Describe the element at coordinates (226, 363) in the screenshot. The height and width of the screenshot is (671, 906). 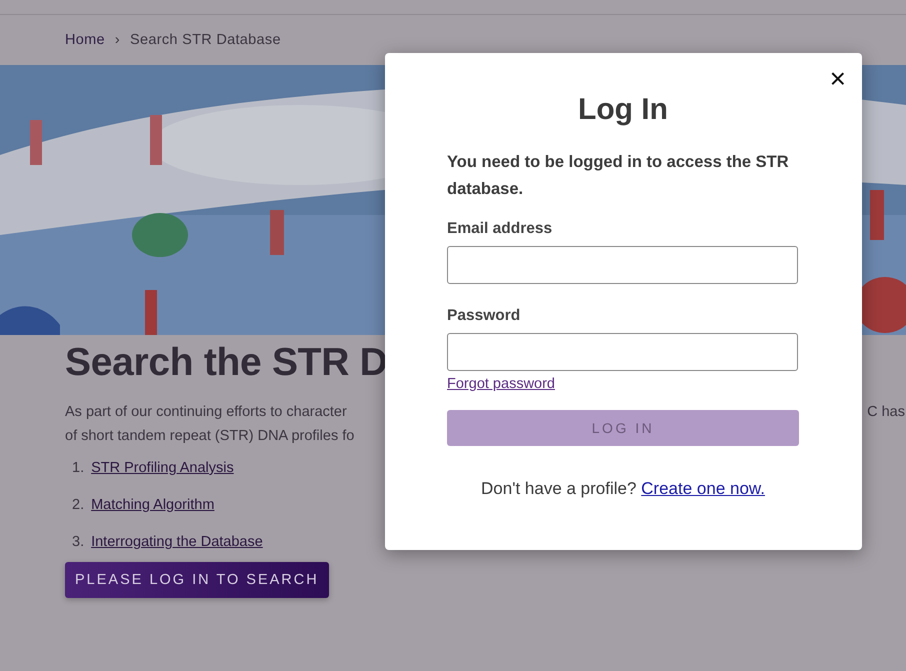
I see `page-heading: Search the STR D` at that location.